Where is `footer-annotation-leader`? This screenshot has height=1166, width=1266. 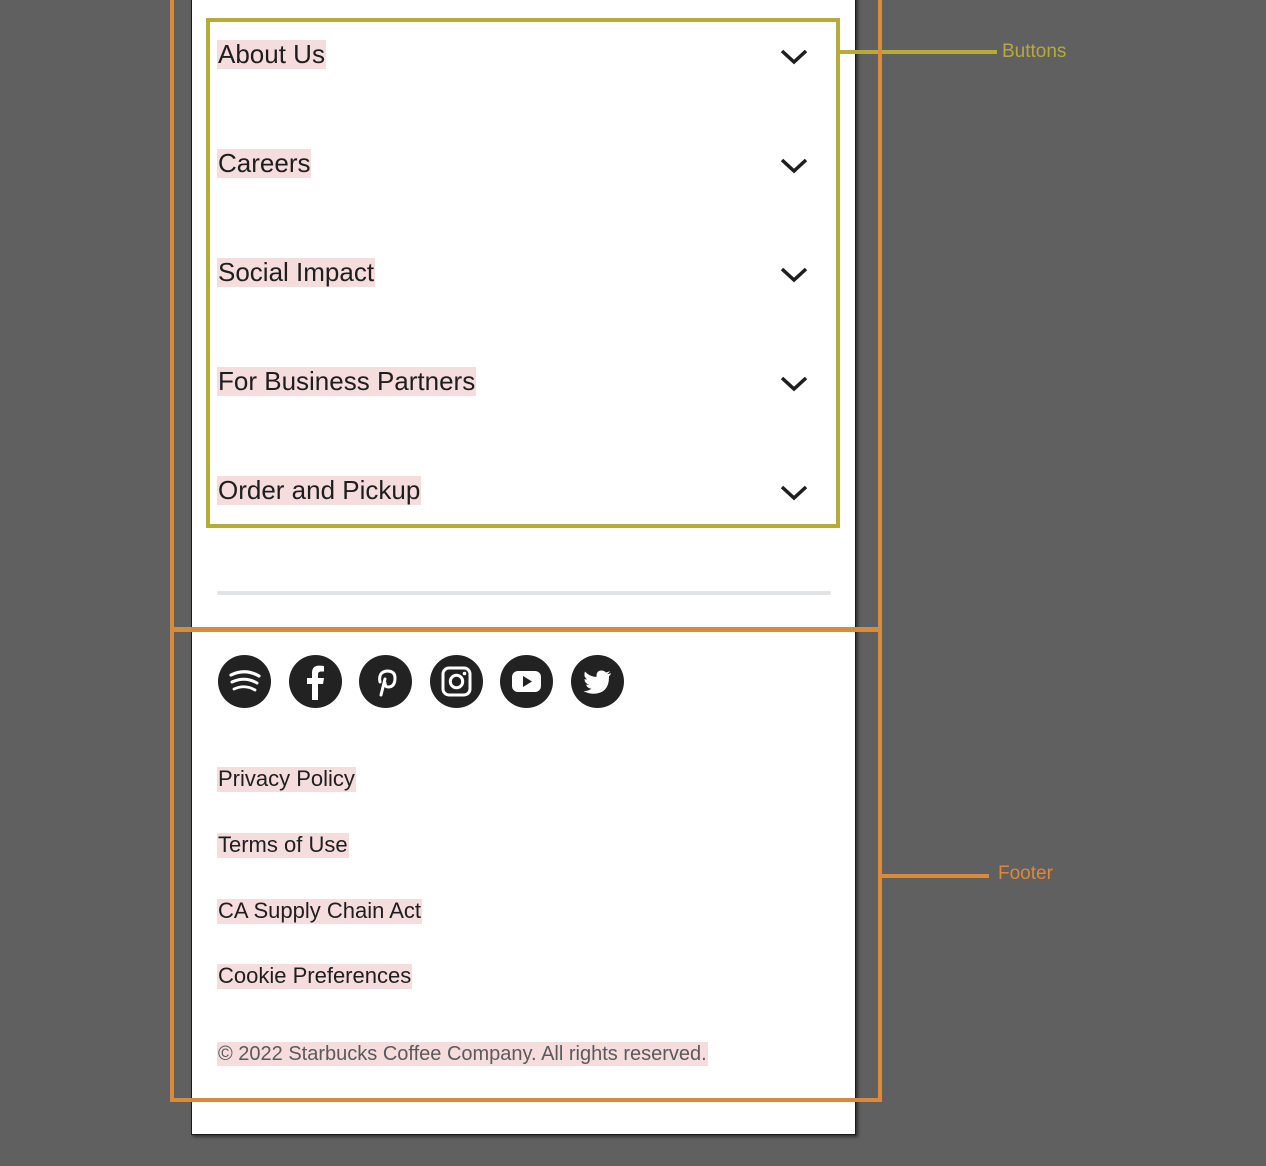
footer-annotation-leader is located at coordinates (934, 876).